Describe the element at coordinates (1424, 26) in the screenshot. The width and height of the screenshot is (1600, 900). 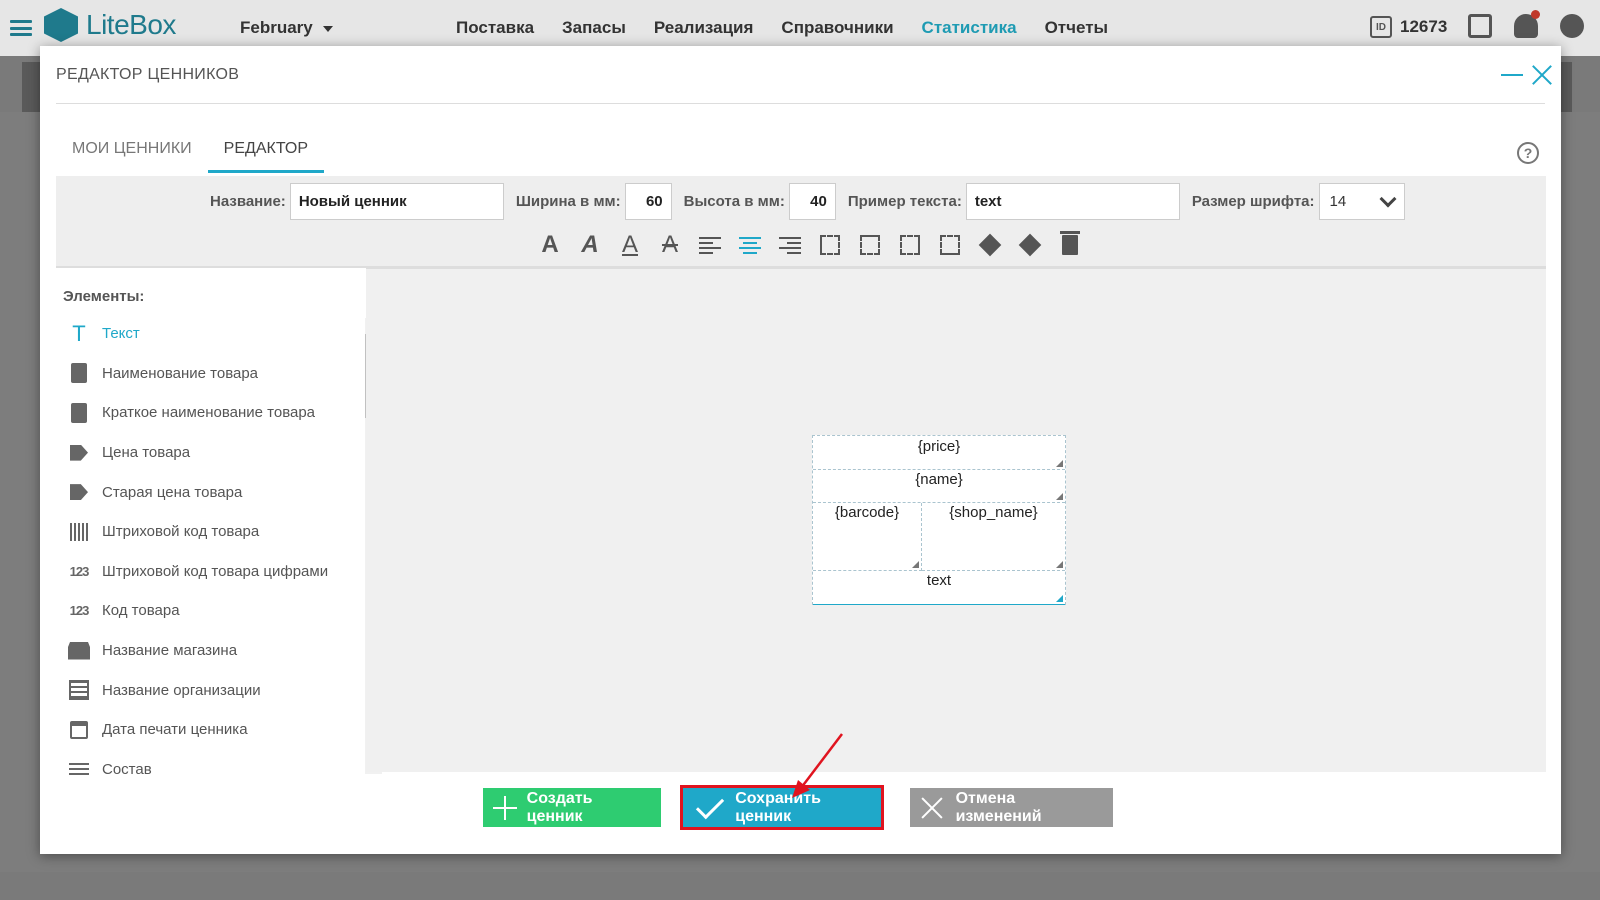
I see `account-id: 12673` at that location.